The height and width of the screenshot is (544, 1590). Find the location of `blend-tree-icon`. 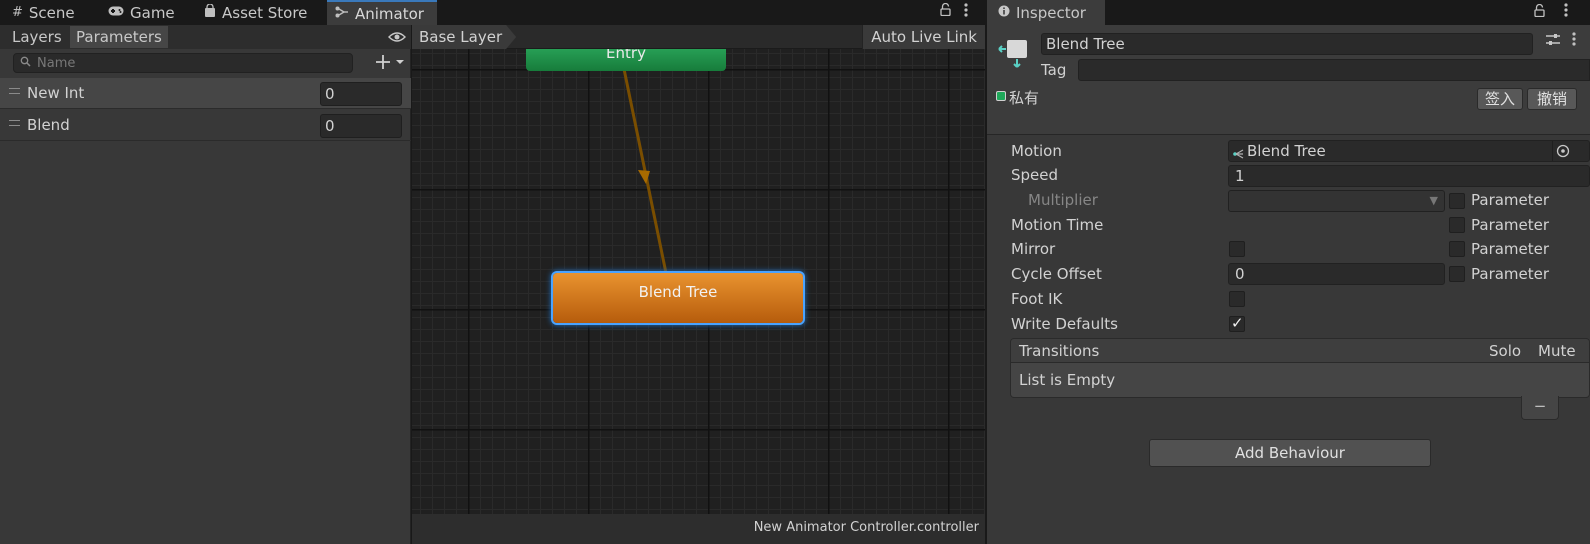

blend-tree-icon is located at coordinates (1239, 155).